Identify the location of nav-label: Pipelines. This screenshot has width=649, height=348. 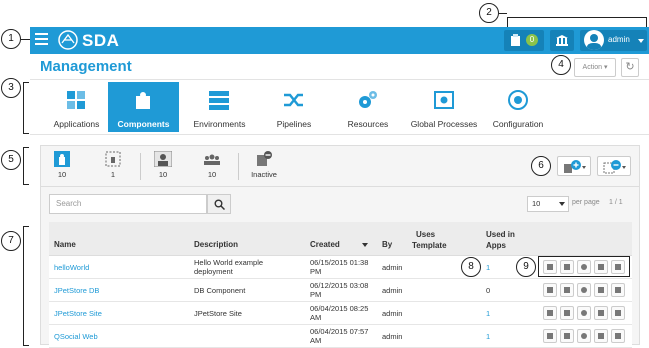
(294, 124).